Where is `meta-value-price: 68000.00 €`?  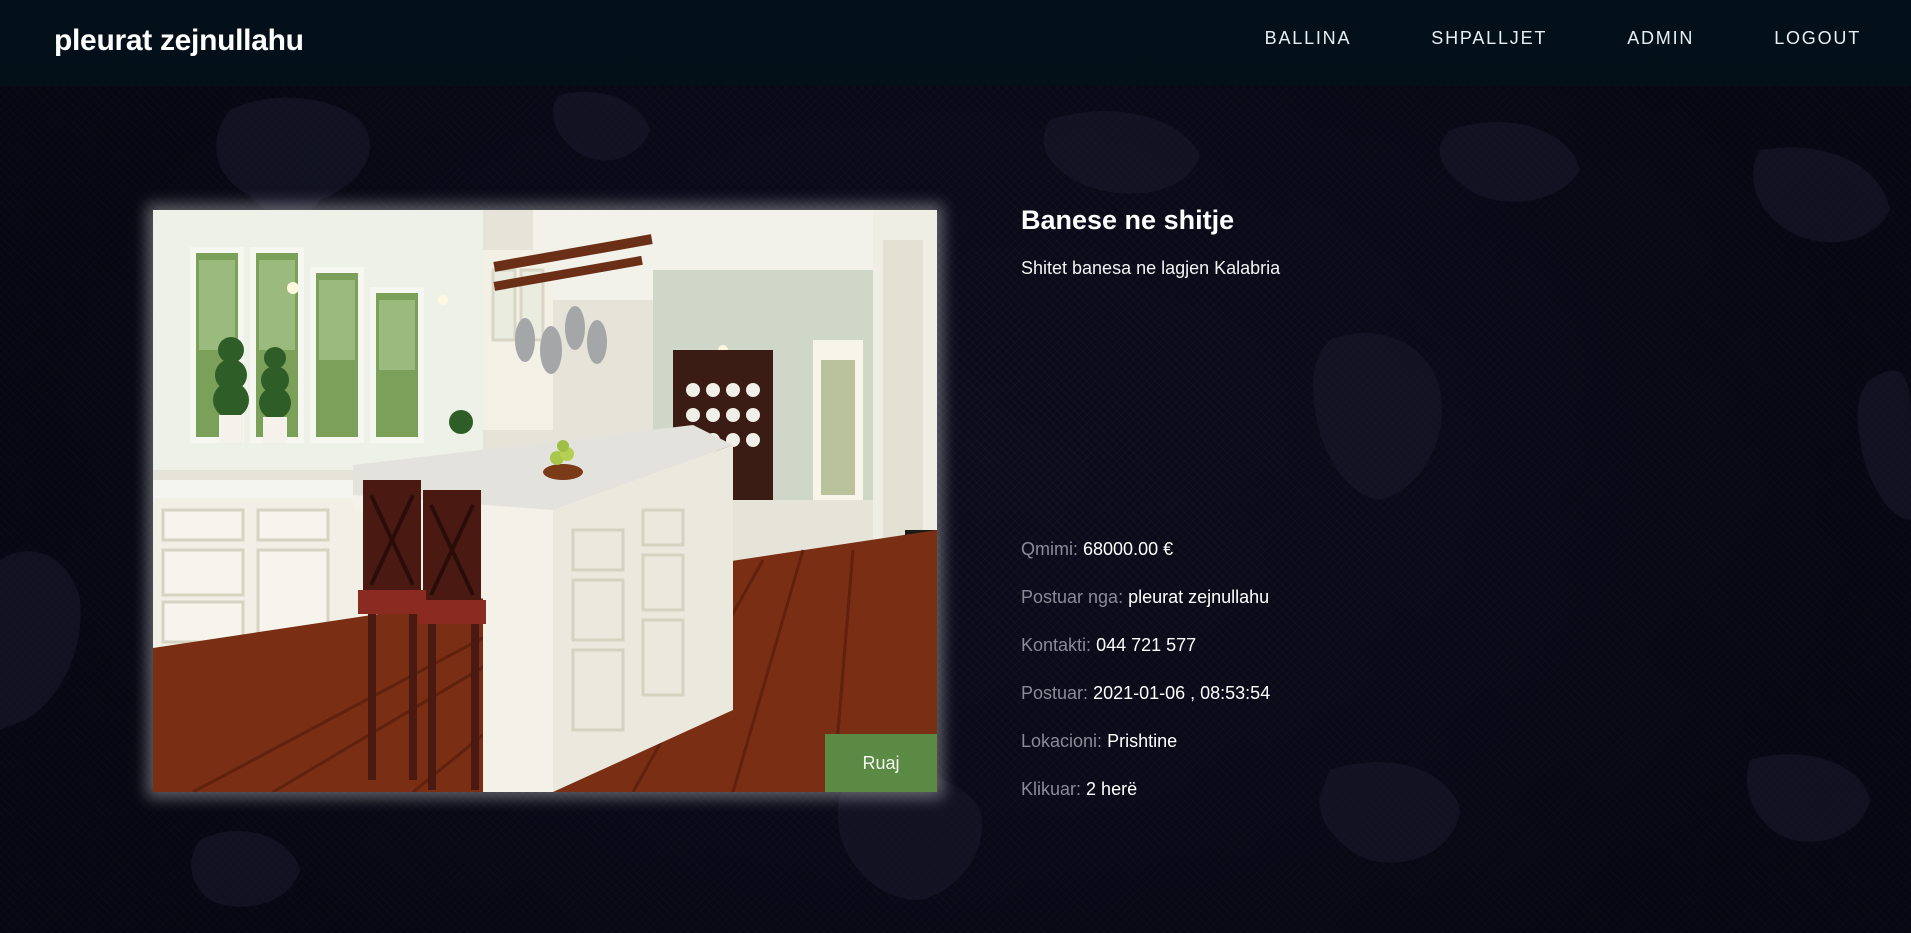 meta-value-price: 68000.00 € is located at coordinates (1128, 549).